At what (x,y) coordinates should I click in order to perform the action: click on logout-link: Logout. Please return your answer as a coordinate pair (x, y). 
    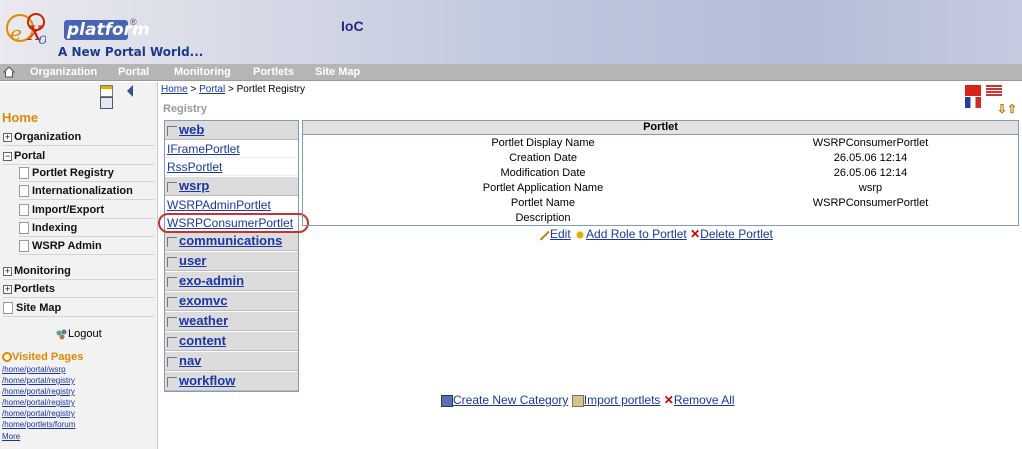
    Looking at the image, I should click on (79, 334).